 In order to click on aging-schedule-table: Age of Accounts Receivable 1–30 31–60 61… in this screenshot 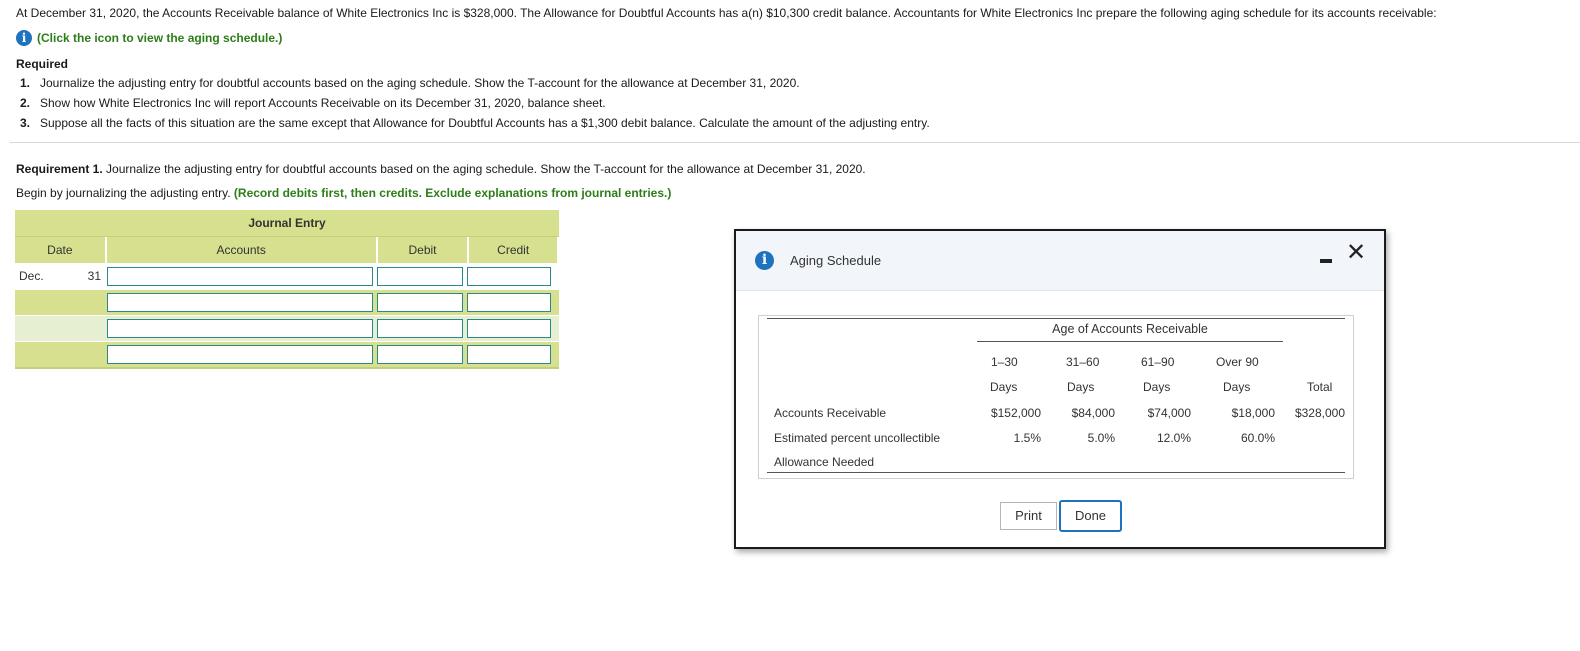, I will do `click(1056, 397)`.